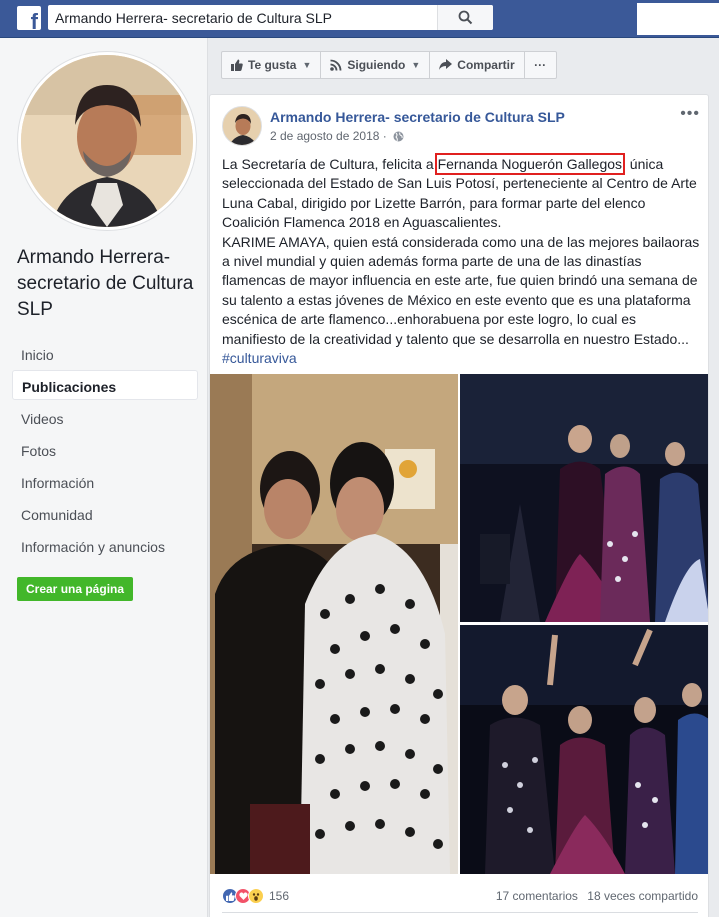  I want to click on page-action-bar: Te gusta ▼ Siguiendo ▼ Compartir ···, so click(389, 65).